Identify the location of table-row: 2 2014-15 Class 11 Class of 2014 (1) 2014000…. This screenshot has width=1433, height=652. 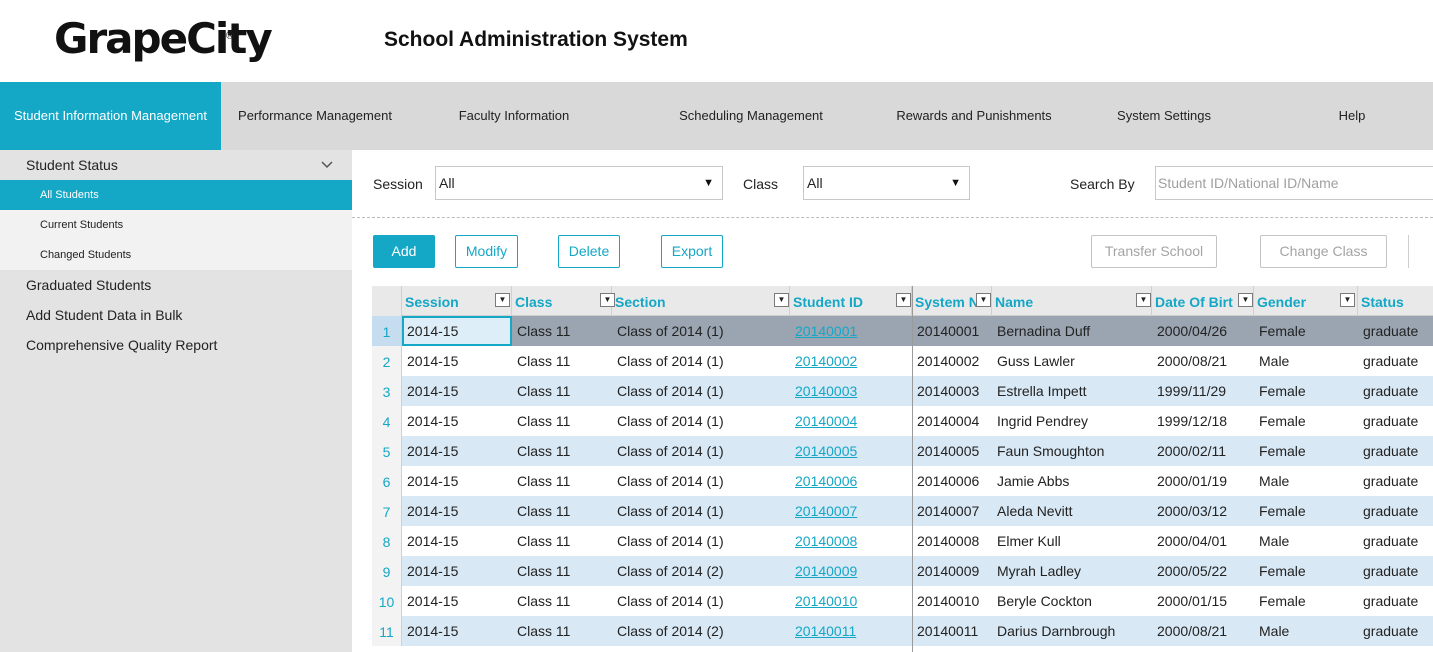
(902, 361).